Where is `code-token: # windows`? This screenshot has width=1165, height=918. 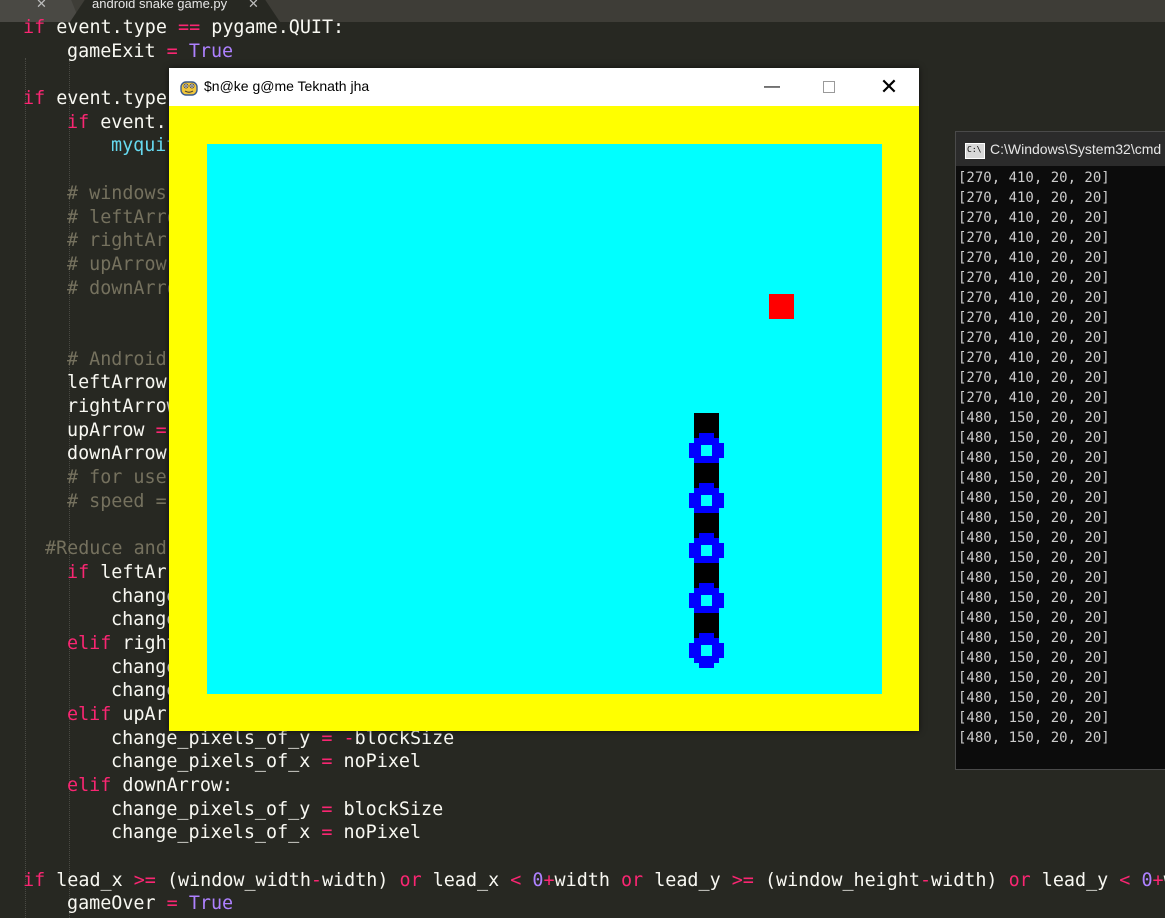 code-token: # windows is located at coordinates (117, 193).